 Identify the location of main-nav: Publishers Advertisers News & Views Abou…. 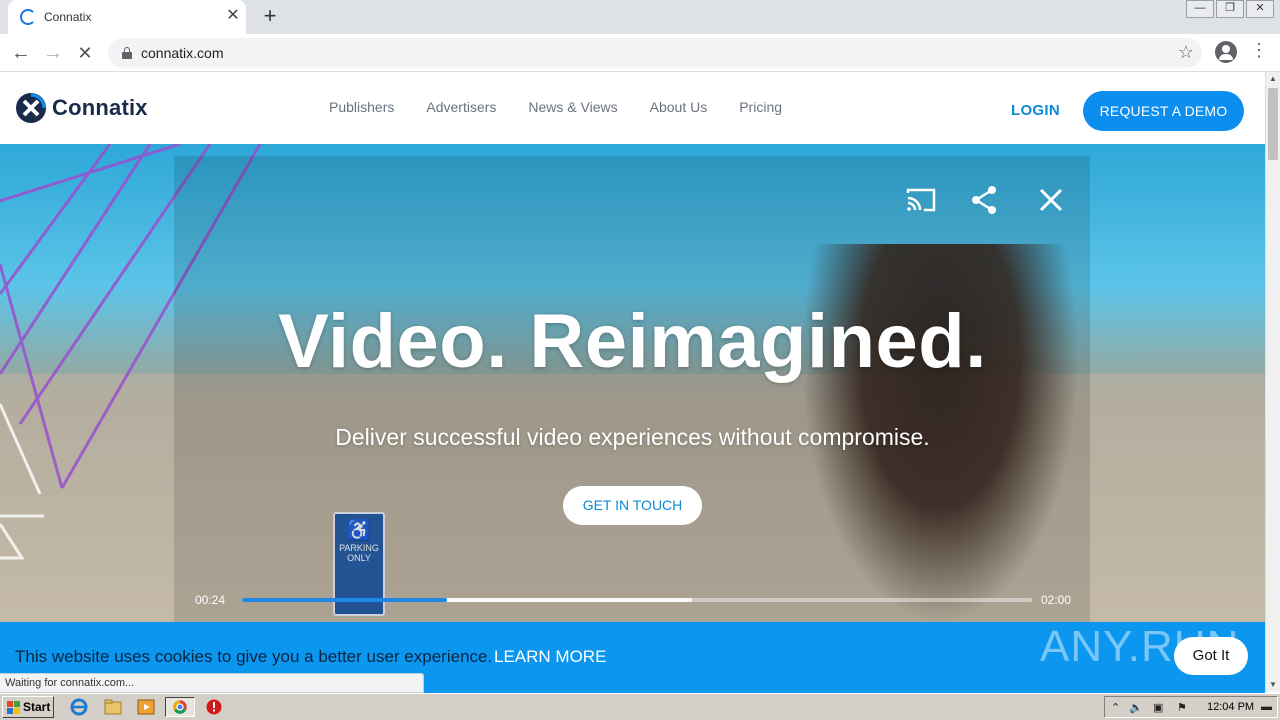
(555, 107).